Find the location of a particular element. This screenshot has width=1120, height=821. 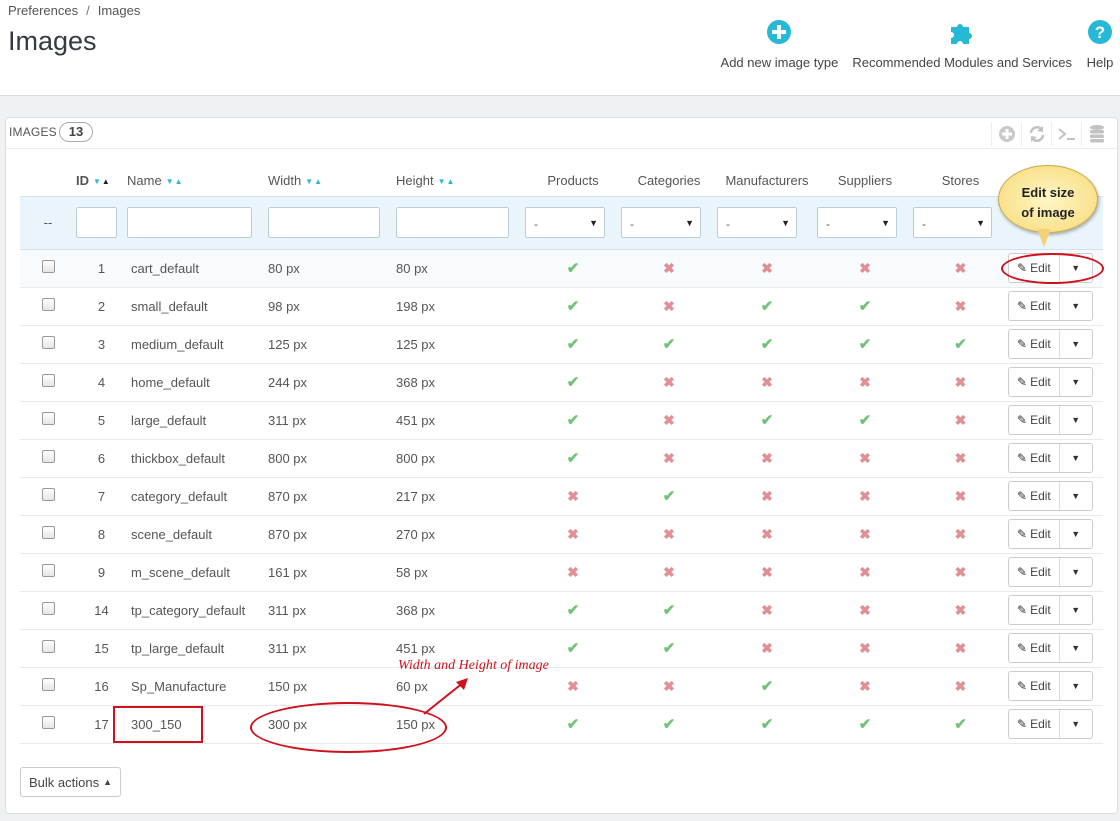

table-row: 7 category_default 870 px 217 px ✖ ✔ ✖ ✖ ✖ ✎ Edit ▼ is located at coordinates (561, 496).